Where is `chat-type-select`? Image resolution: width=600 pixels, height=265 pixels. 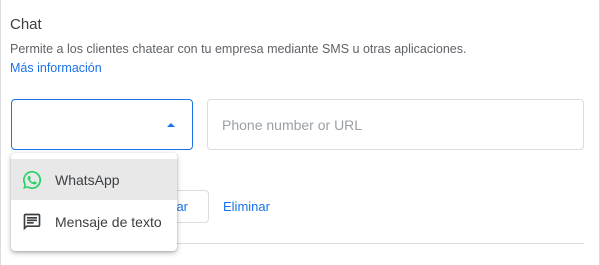
chat-type-select is located at coordinates (102, 124).